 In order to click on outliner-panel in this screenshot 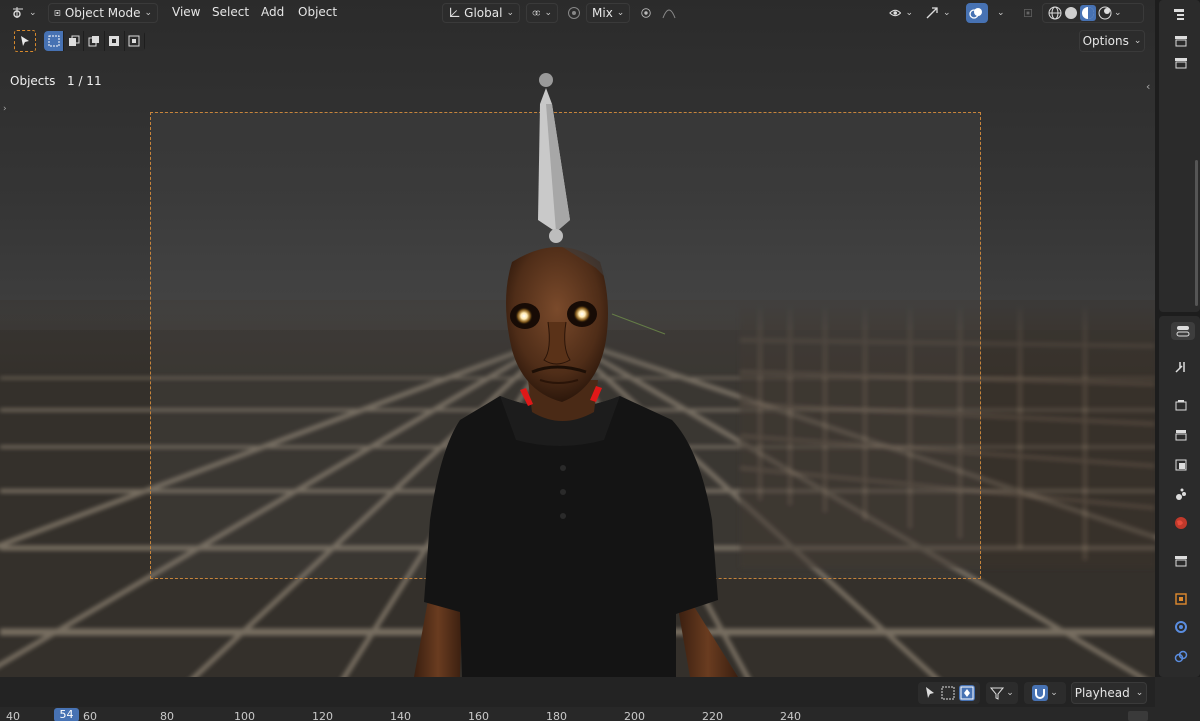, I will do `click(1179, 156)`.